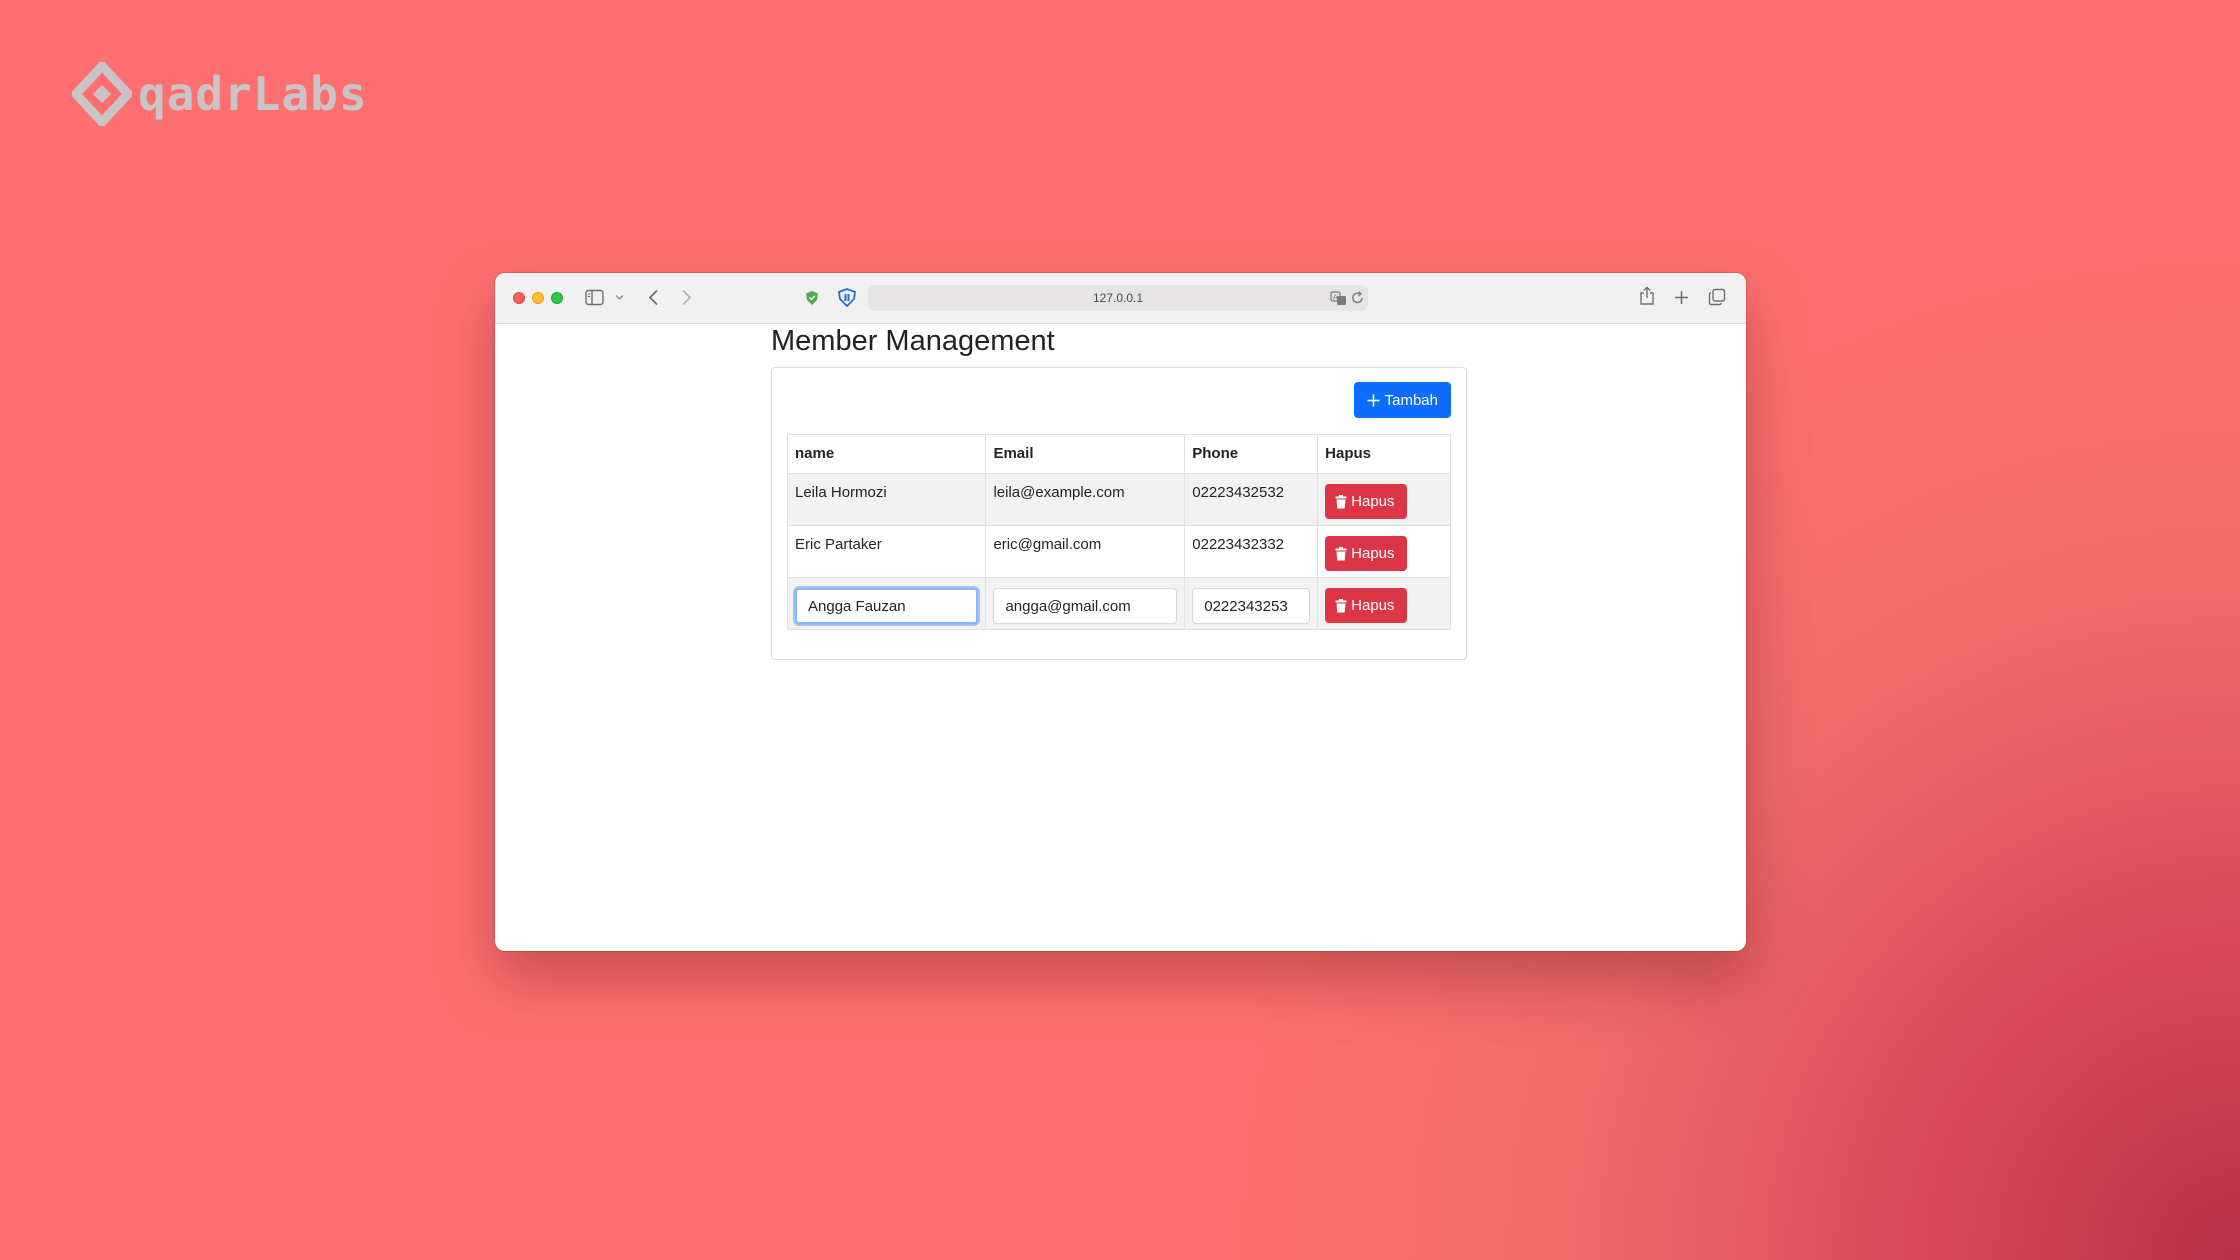  I want to click on diamond-logo-icon, so click(102, 94).